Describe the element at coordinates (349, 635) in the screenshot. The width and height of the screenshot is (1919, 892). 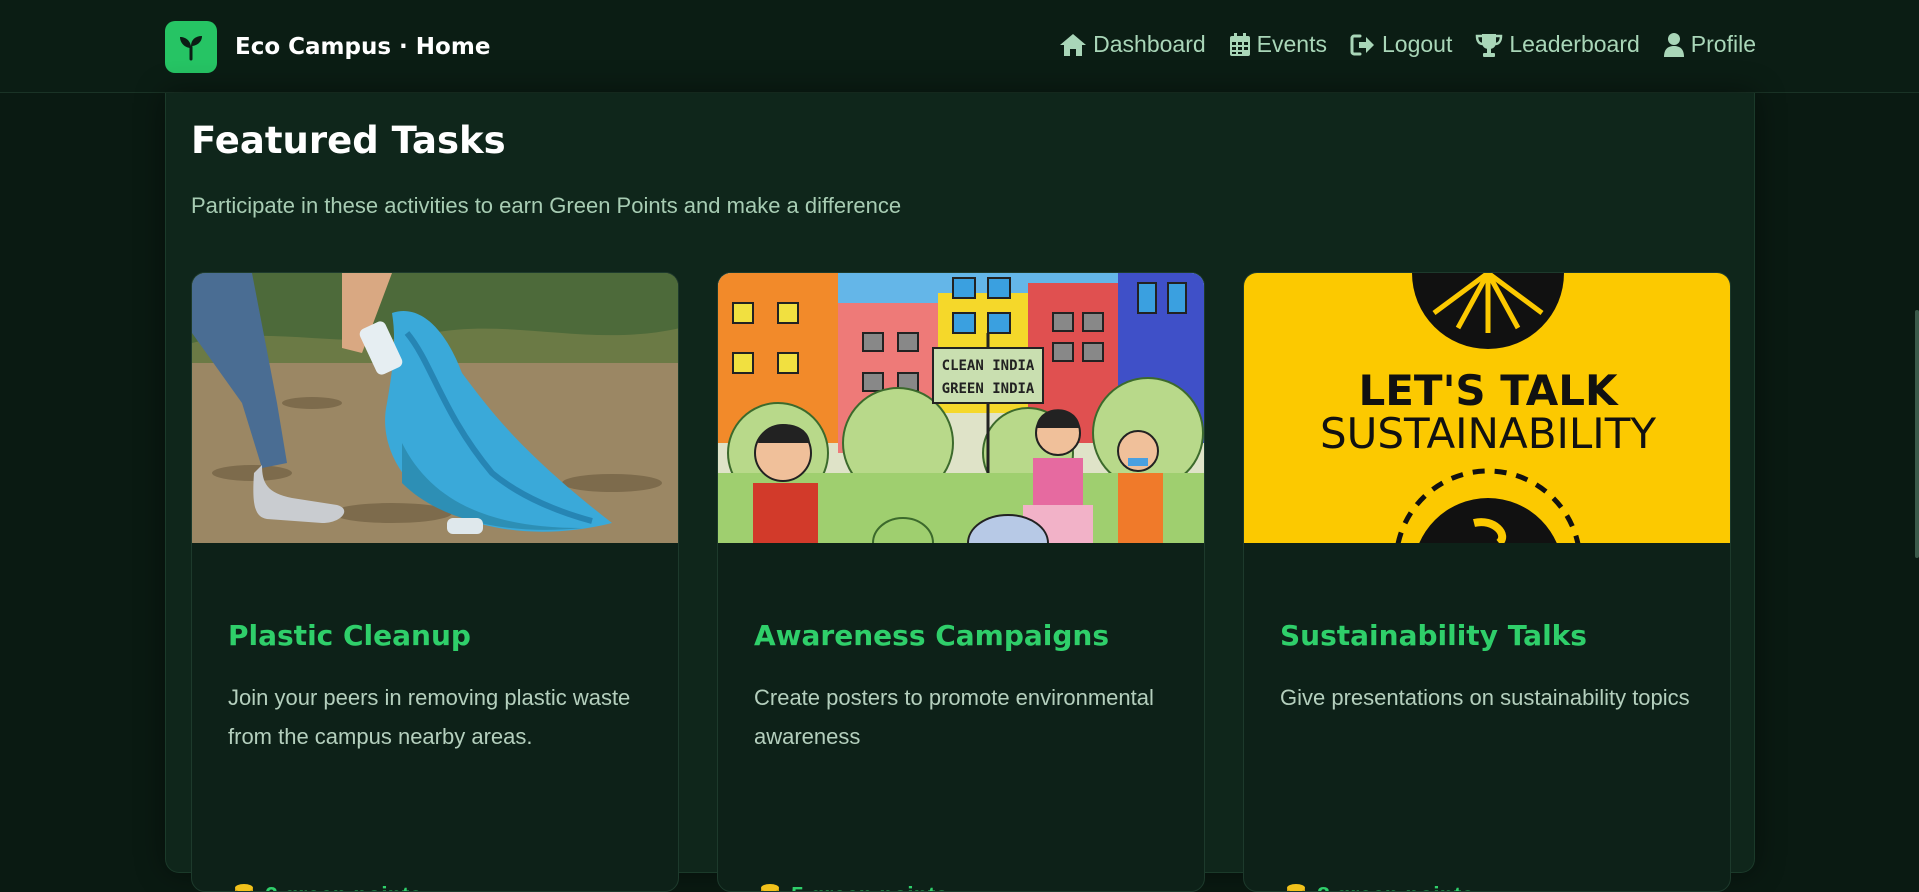
I see `card-title: Plastic Cleanup` at that location.